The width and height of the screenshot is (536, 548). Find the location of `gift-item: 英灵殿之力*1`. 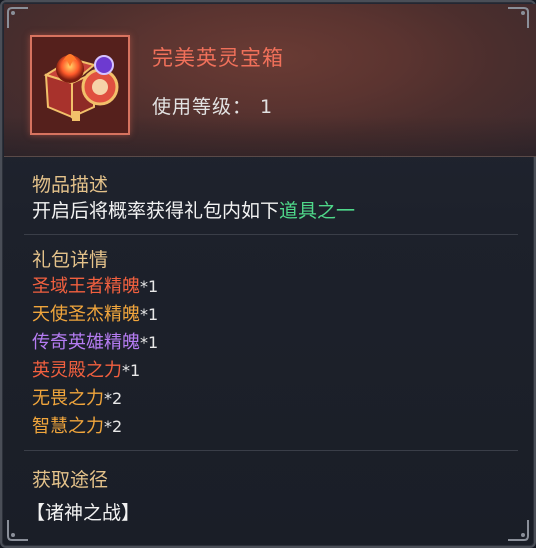

gift-item: 英灵殿之力*1 is located at coordinates (86, 369).